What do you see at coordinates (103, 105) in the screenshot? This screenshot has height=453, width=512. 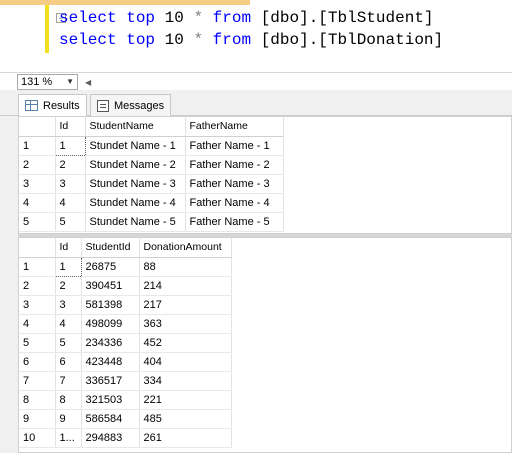 I see `messages-icon` at bounding box center [103, 105].